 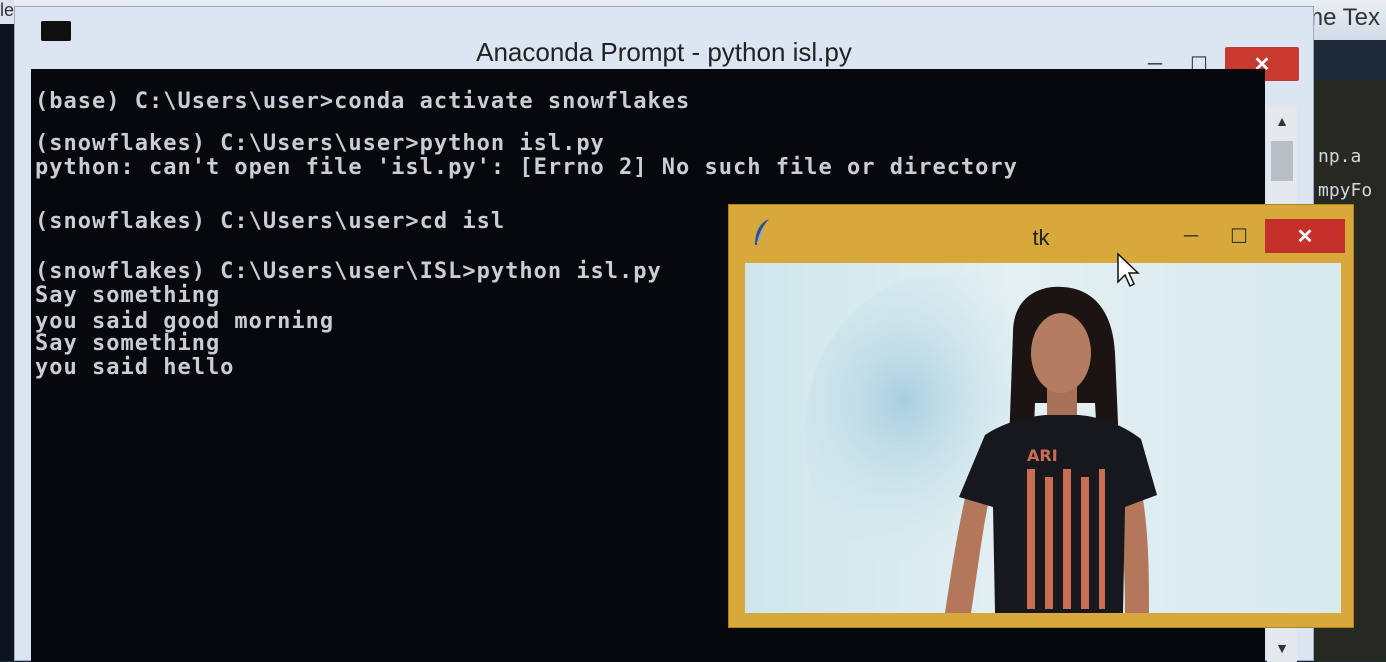 What do you see at coordinates (270, 221) in the screenshot?
I see `terminal-line: (snowflakes) C:\Users\user>cd isl` at bounding box center [270, 221].